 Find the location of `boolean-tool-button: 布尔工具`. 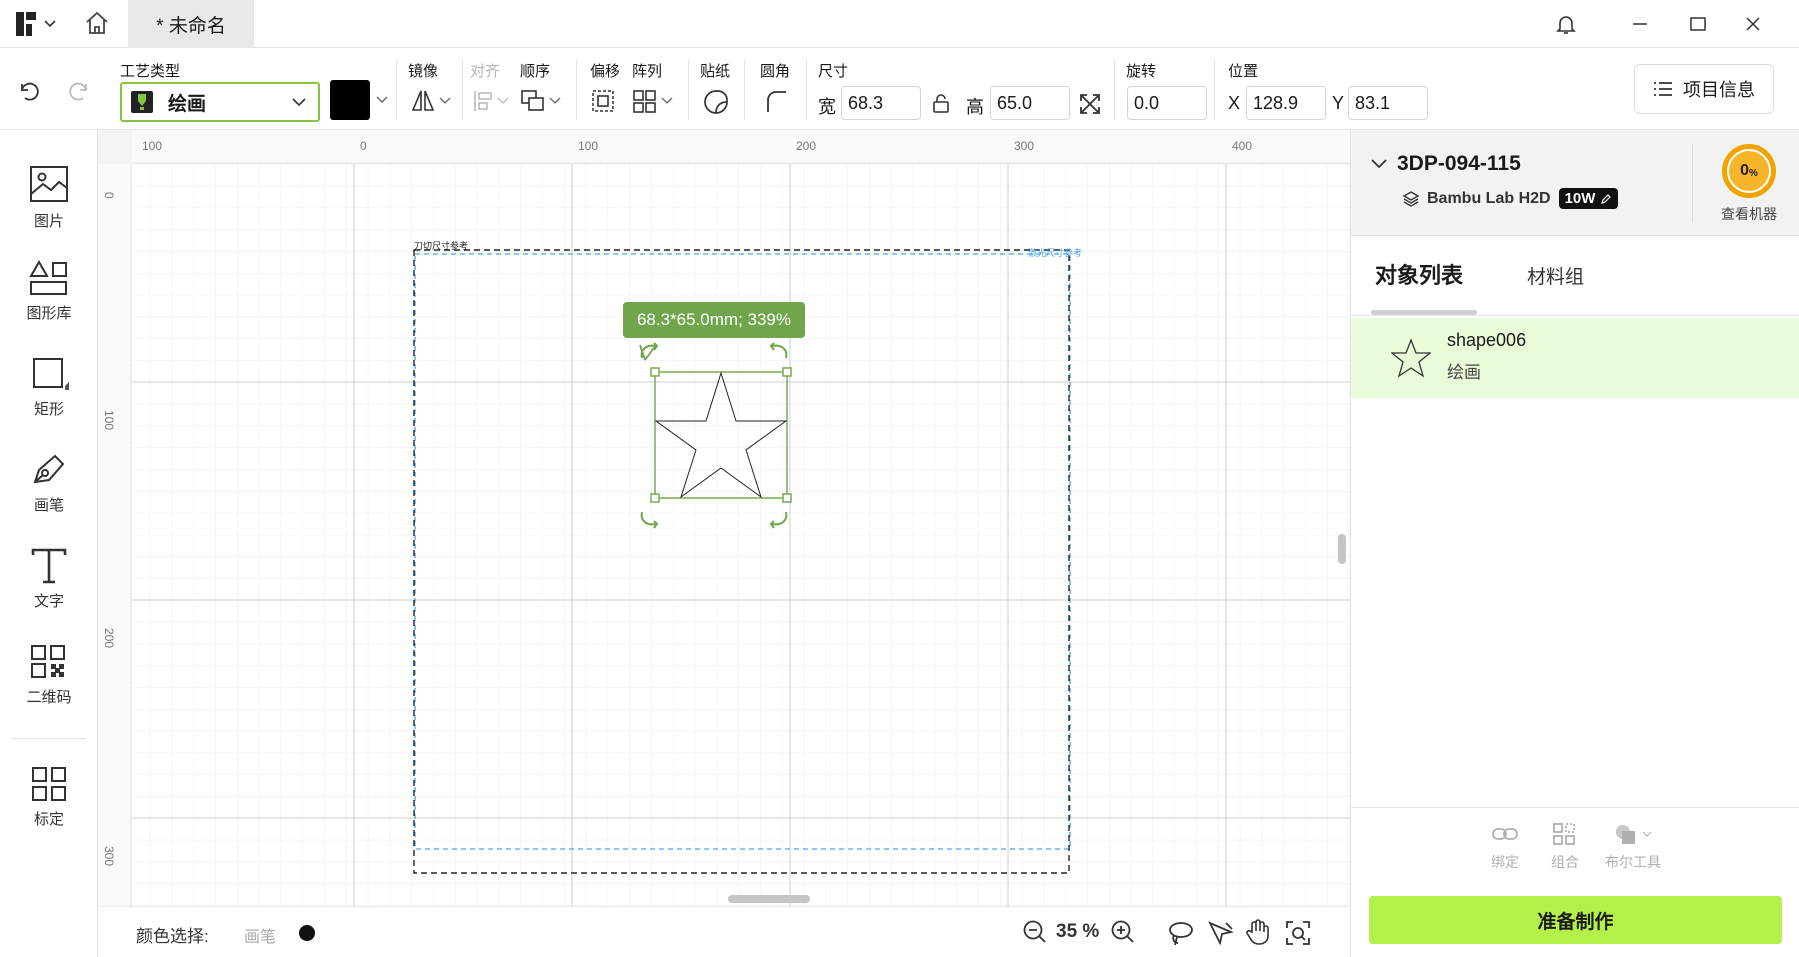

boolean-tool-button: 布尔工具 is located at coordinates (1633, 847).